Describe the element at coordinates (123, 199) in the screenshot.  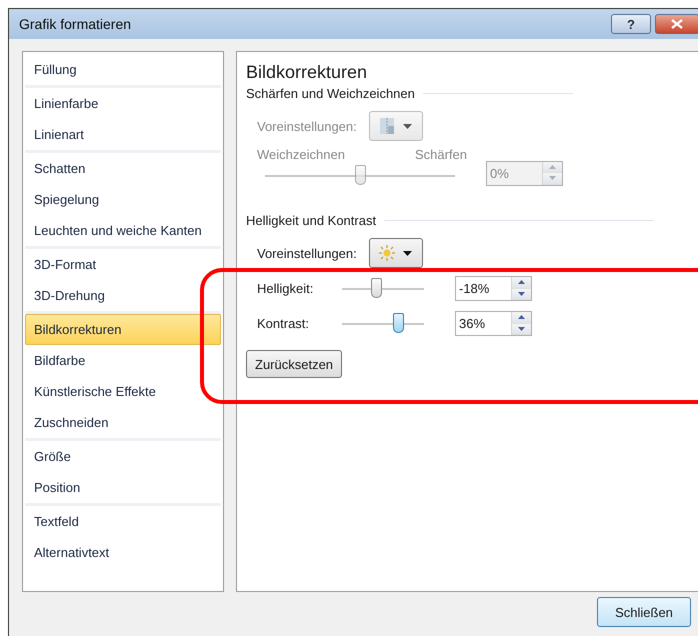
I see `category-item: Spiegelung` at that location.